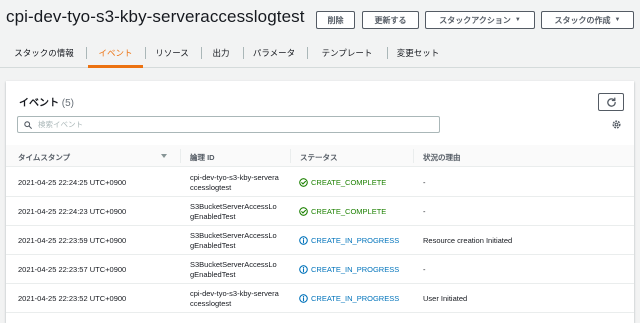 The image size is (640, 323). I want to click on timestamp-cell: 2021-04-25 22:23:59 UTC+0900, so click(72, 240).